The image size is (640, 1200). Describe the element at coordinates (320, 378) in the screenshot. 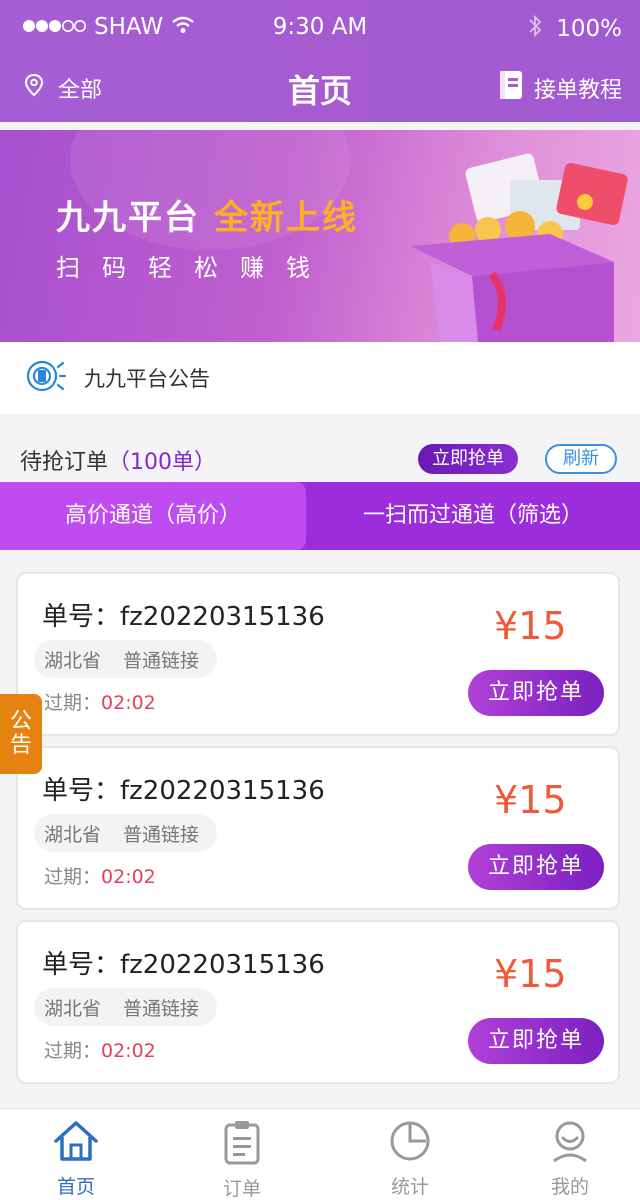

I see `notice-bar: 九九平台公告` at that location.